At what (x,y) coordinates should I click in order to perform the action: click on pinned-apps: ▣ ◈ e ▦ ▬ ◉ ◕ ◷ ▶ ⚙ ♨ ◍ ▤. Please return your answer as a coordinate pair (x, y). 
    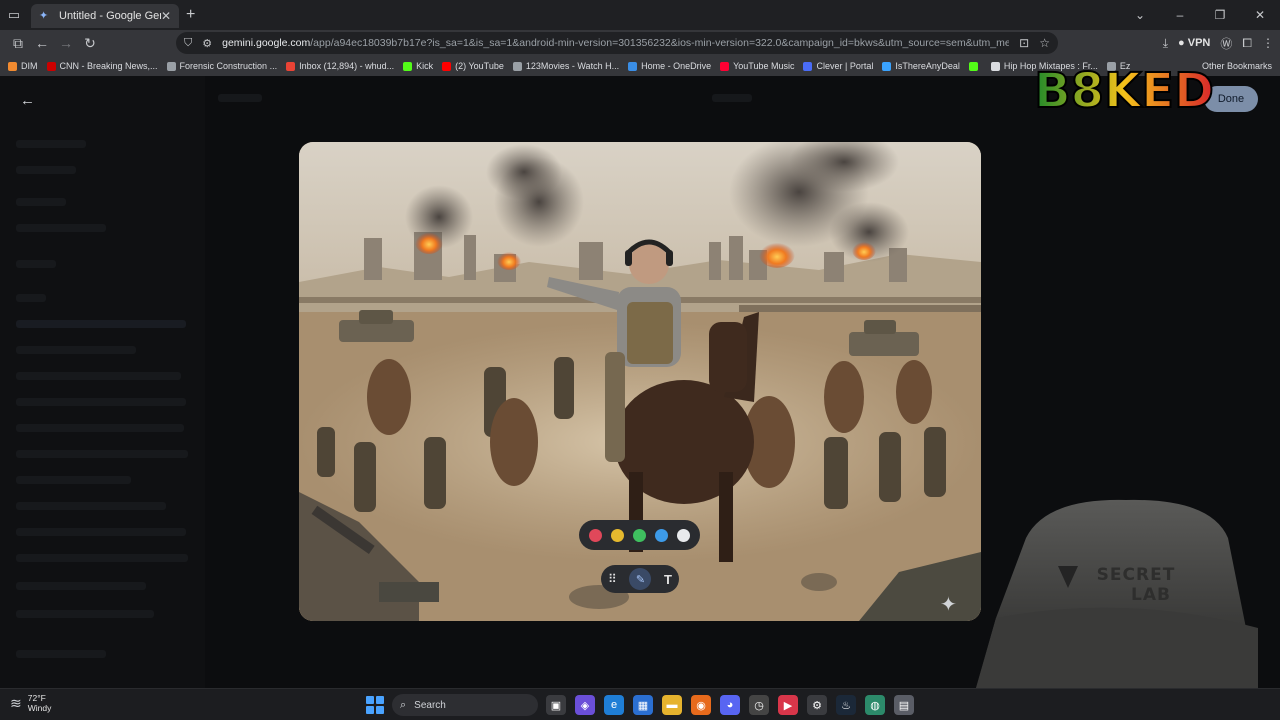
    Looking at the image, I should click on (730, 705).